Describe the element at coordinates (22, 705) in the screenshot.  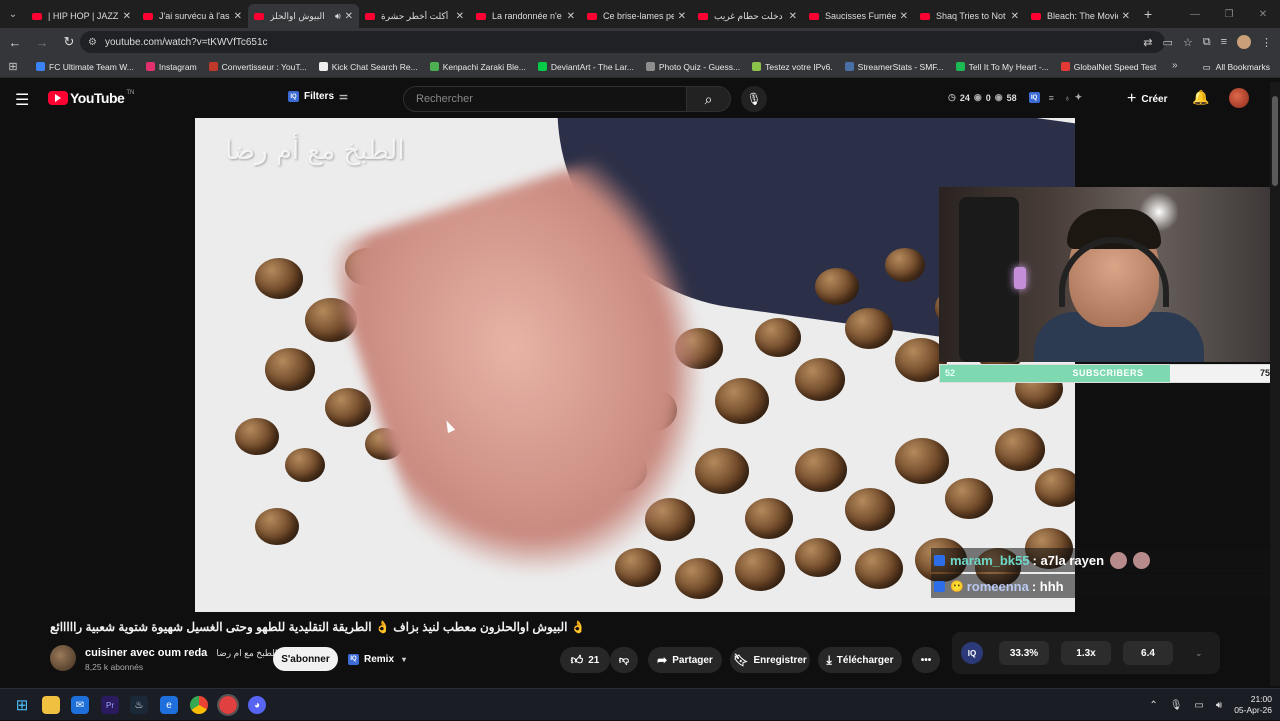
I see `windows-start-icon: ⊞` at that location.